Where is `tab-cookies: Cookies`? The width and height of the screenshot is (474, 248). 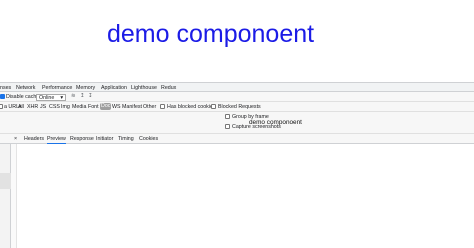 tab-cookies: Cookies is located at coordinates (148, 139).